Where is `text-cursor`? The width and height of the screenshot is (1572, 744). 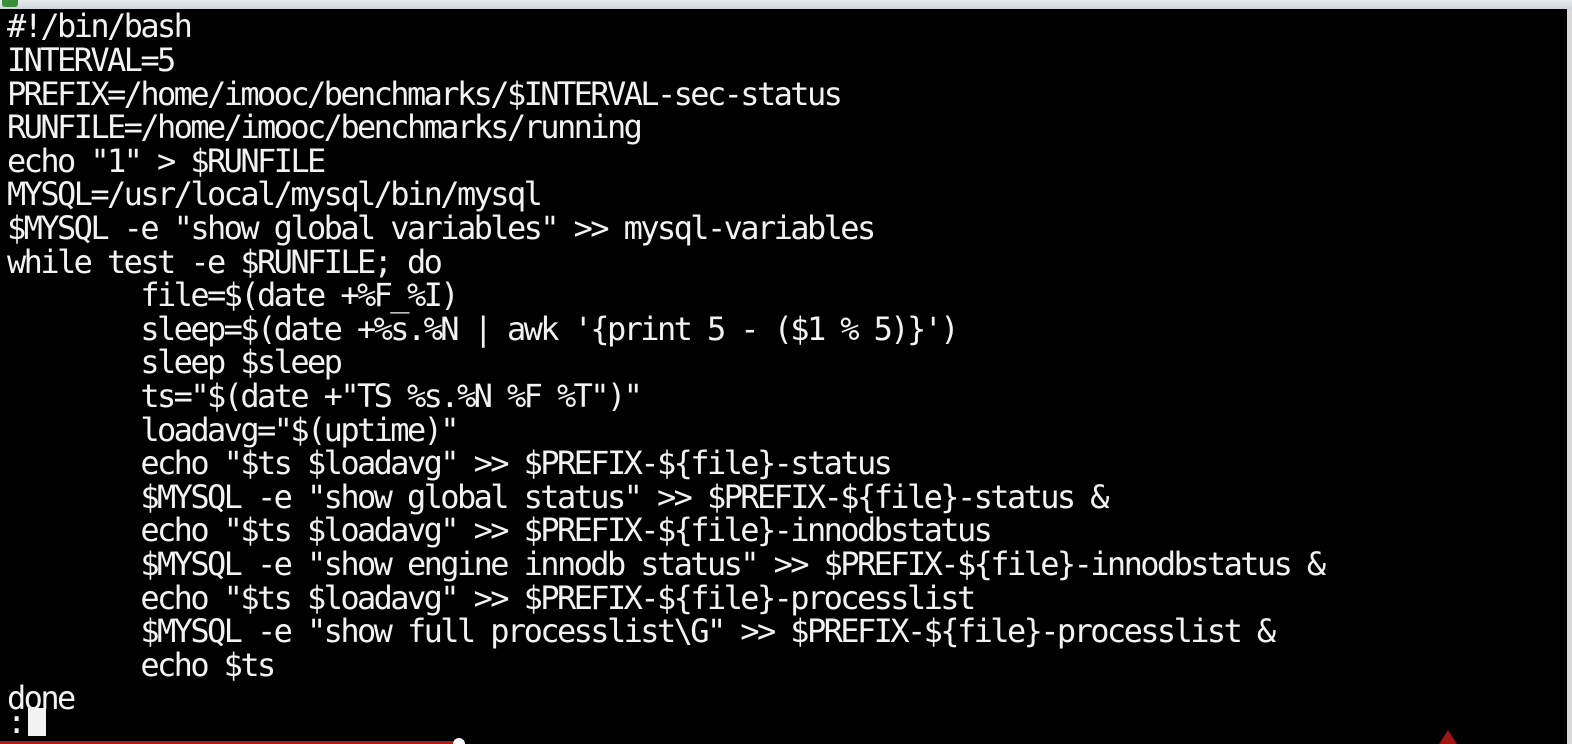 text-cursor is located at coordinates (37, 722).